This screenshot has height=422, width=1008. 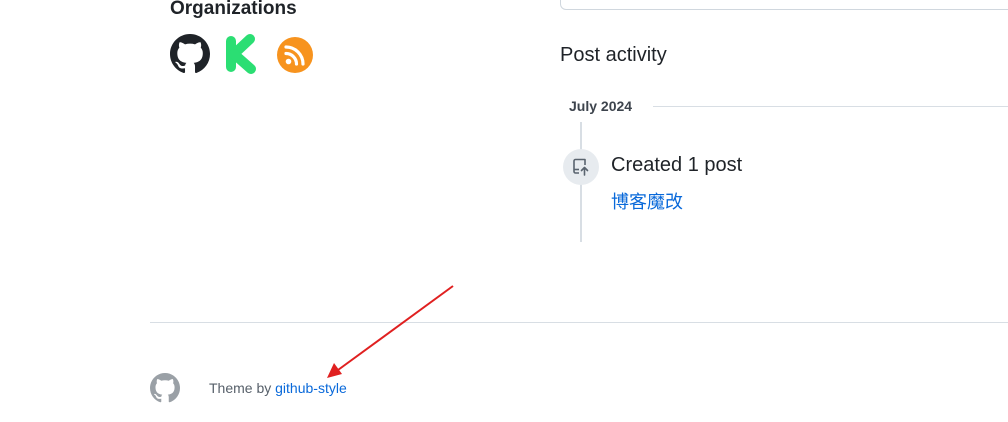 I want to click on activity-month-label: July 2024, so click(x=601, y=106).